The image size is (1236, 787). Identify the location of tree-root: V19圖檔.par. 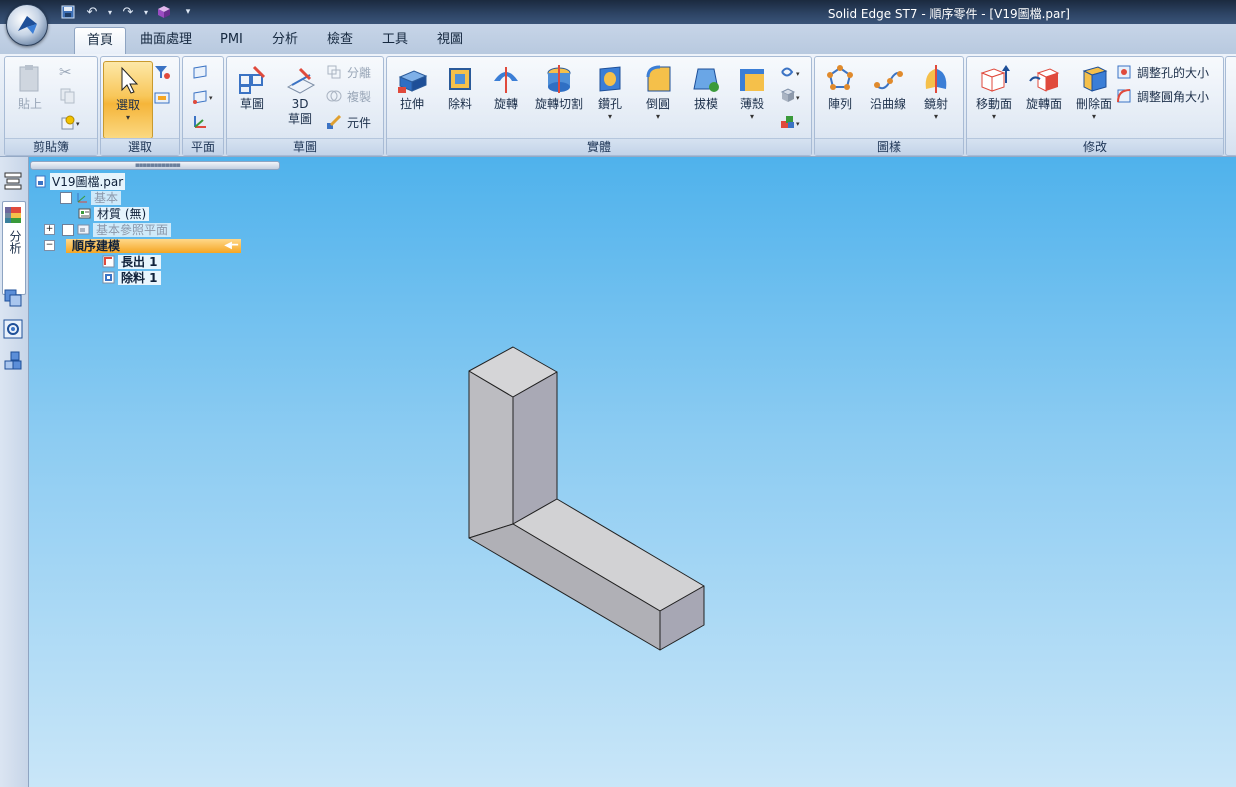
(80, 181).